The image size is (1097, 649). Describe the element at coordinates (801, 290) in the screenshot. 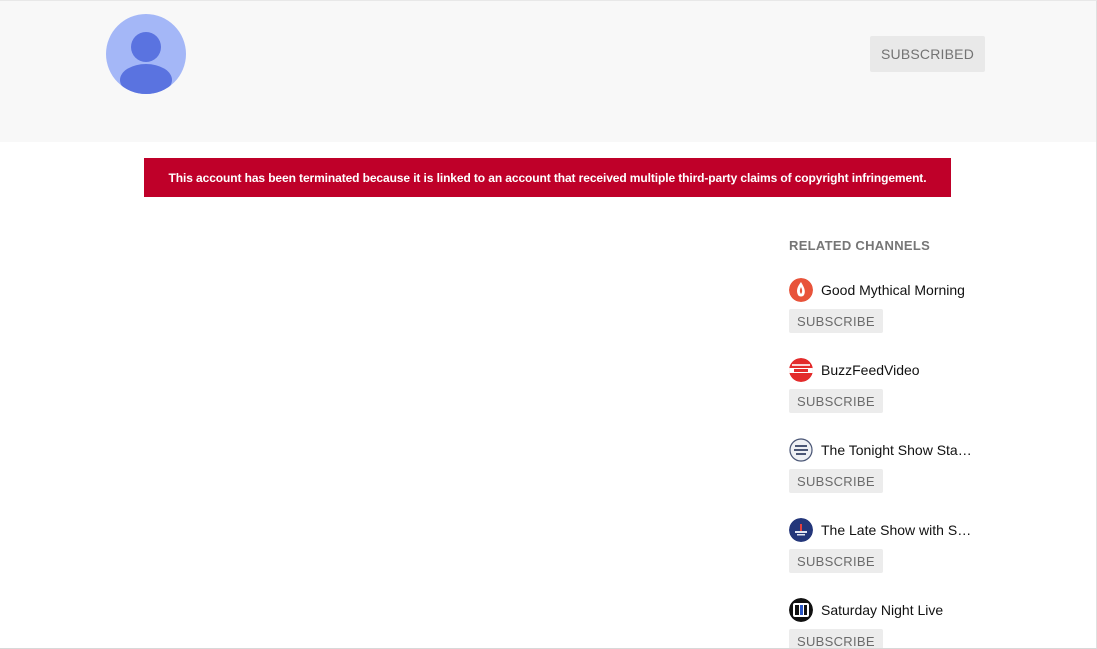

I see `good-mythical-morning-logo-icon` at that location.